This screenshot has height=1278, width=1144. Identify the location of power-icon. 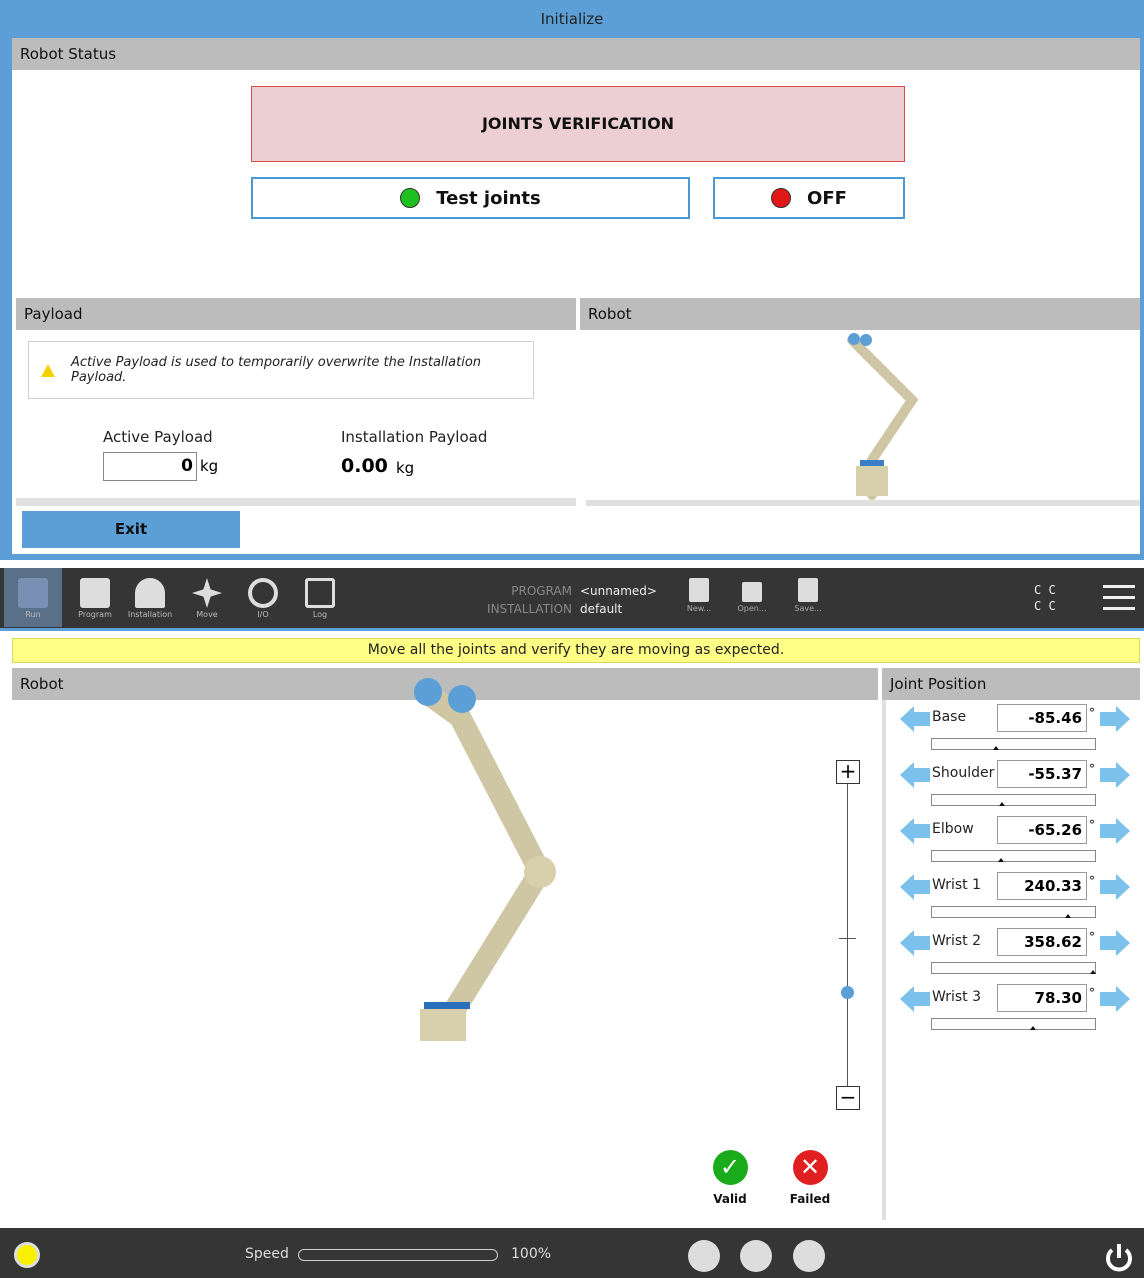
(1119, 1258).